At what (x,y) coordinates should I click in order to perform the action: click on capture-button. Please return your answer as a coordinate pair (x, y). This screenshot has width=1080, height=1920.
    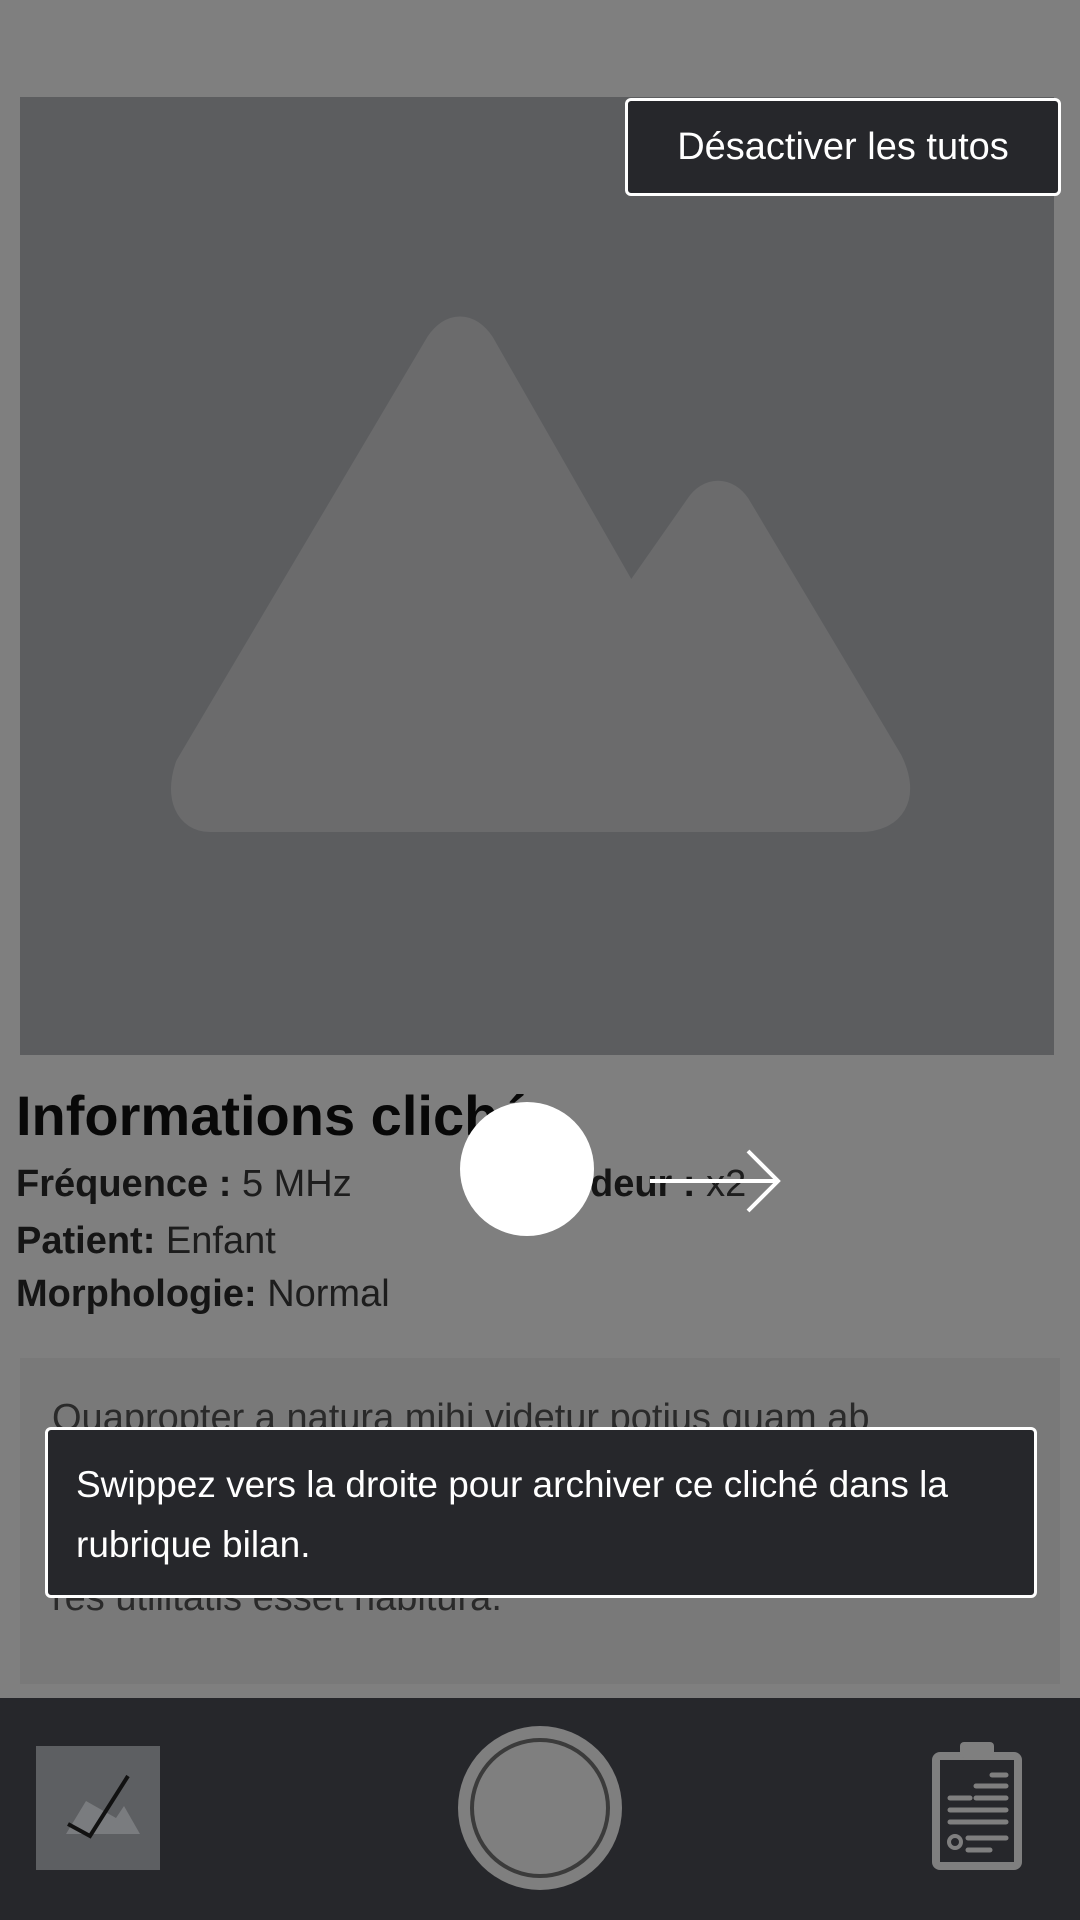
    Looking at the image, I should click on (540, 1808).